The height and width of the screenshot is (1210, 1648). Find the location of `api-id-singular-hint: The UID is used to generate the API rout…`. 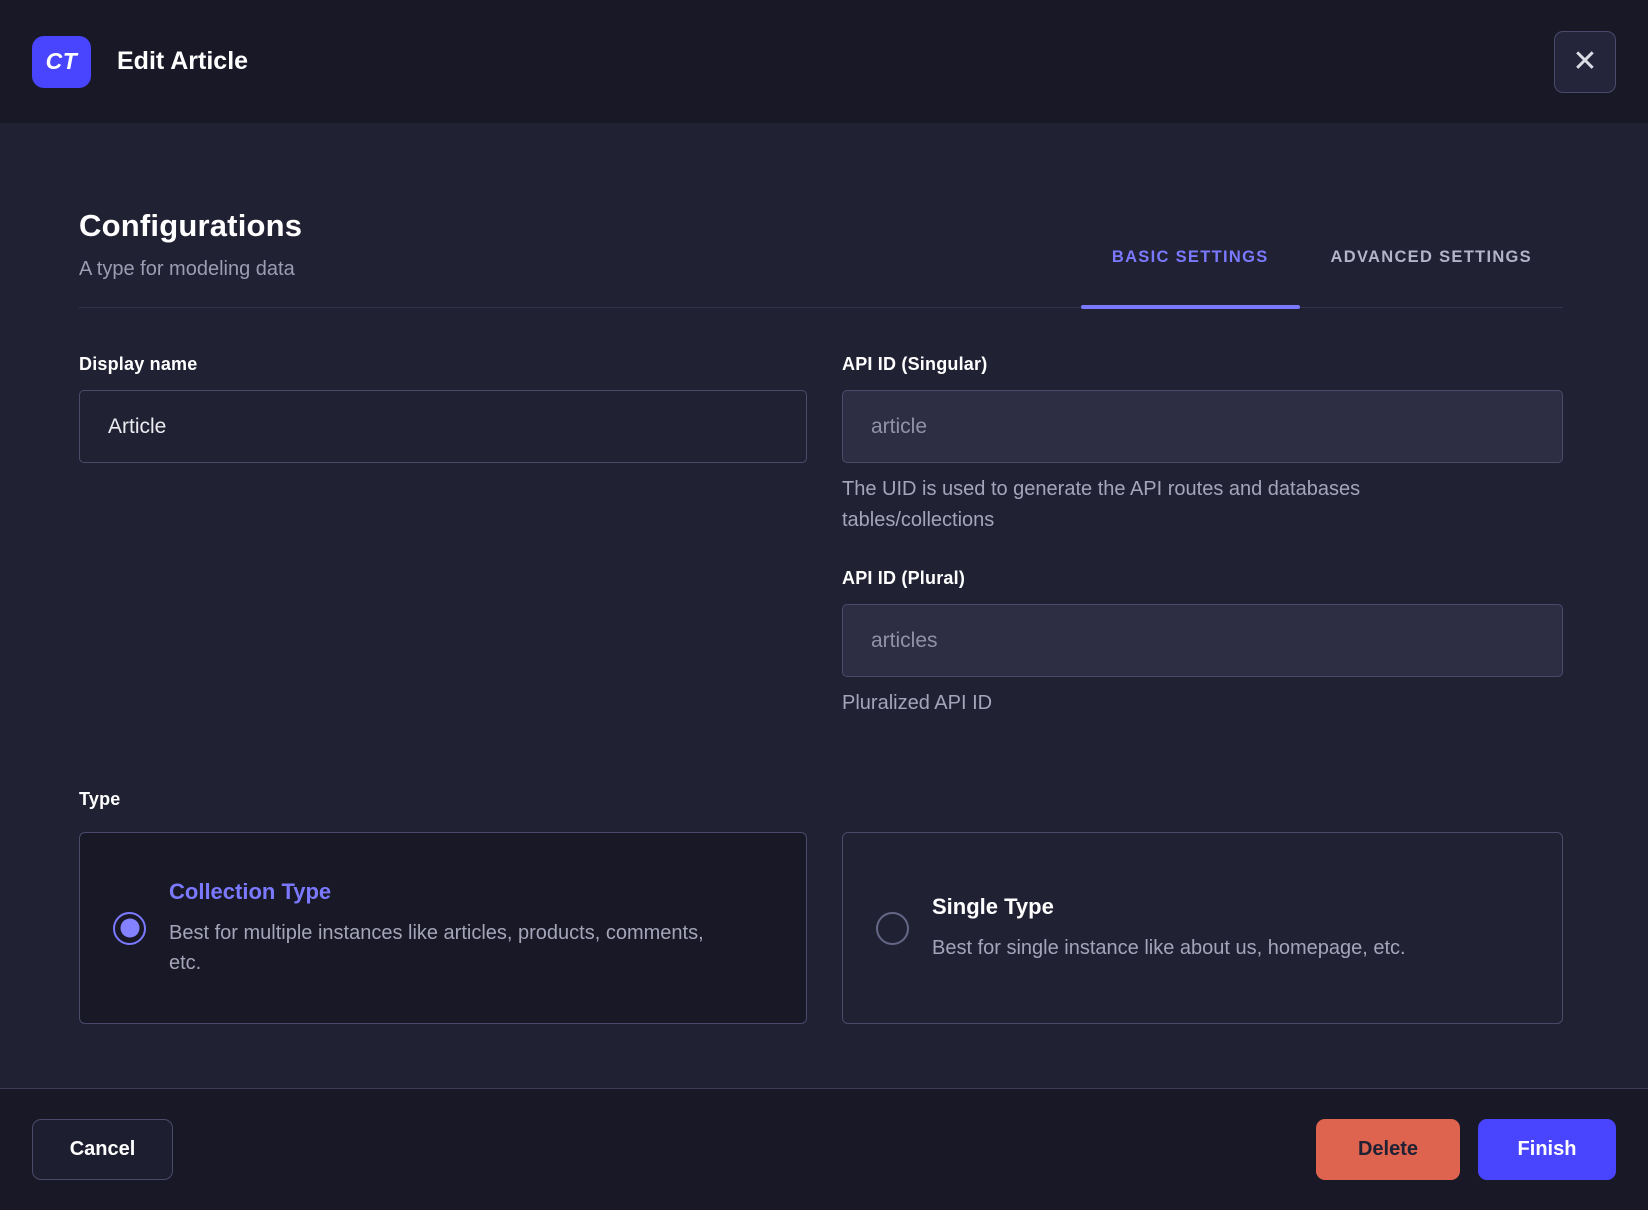

api-id-singular-hint: The UID is used to generate the API rout… is located at coordinates (1101, 504).